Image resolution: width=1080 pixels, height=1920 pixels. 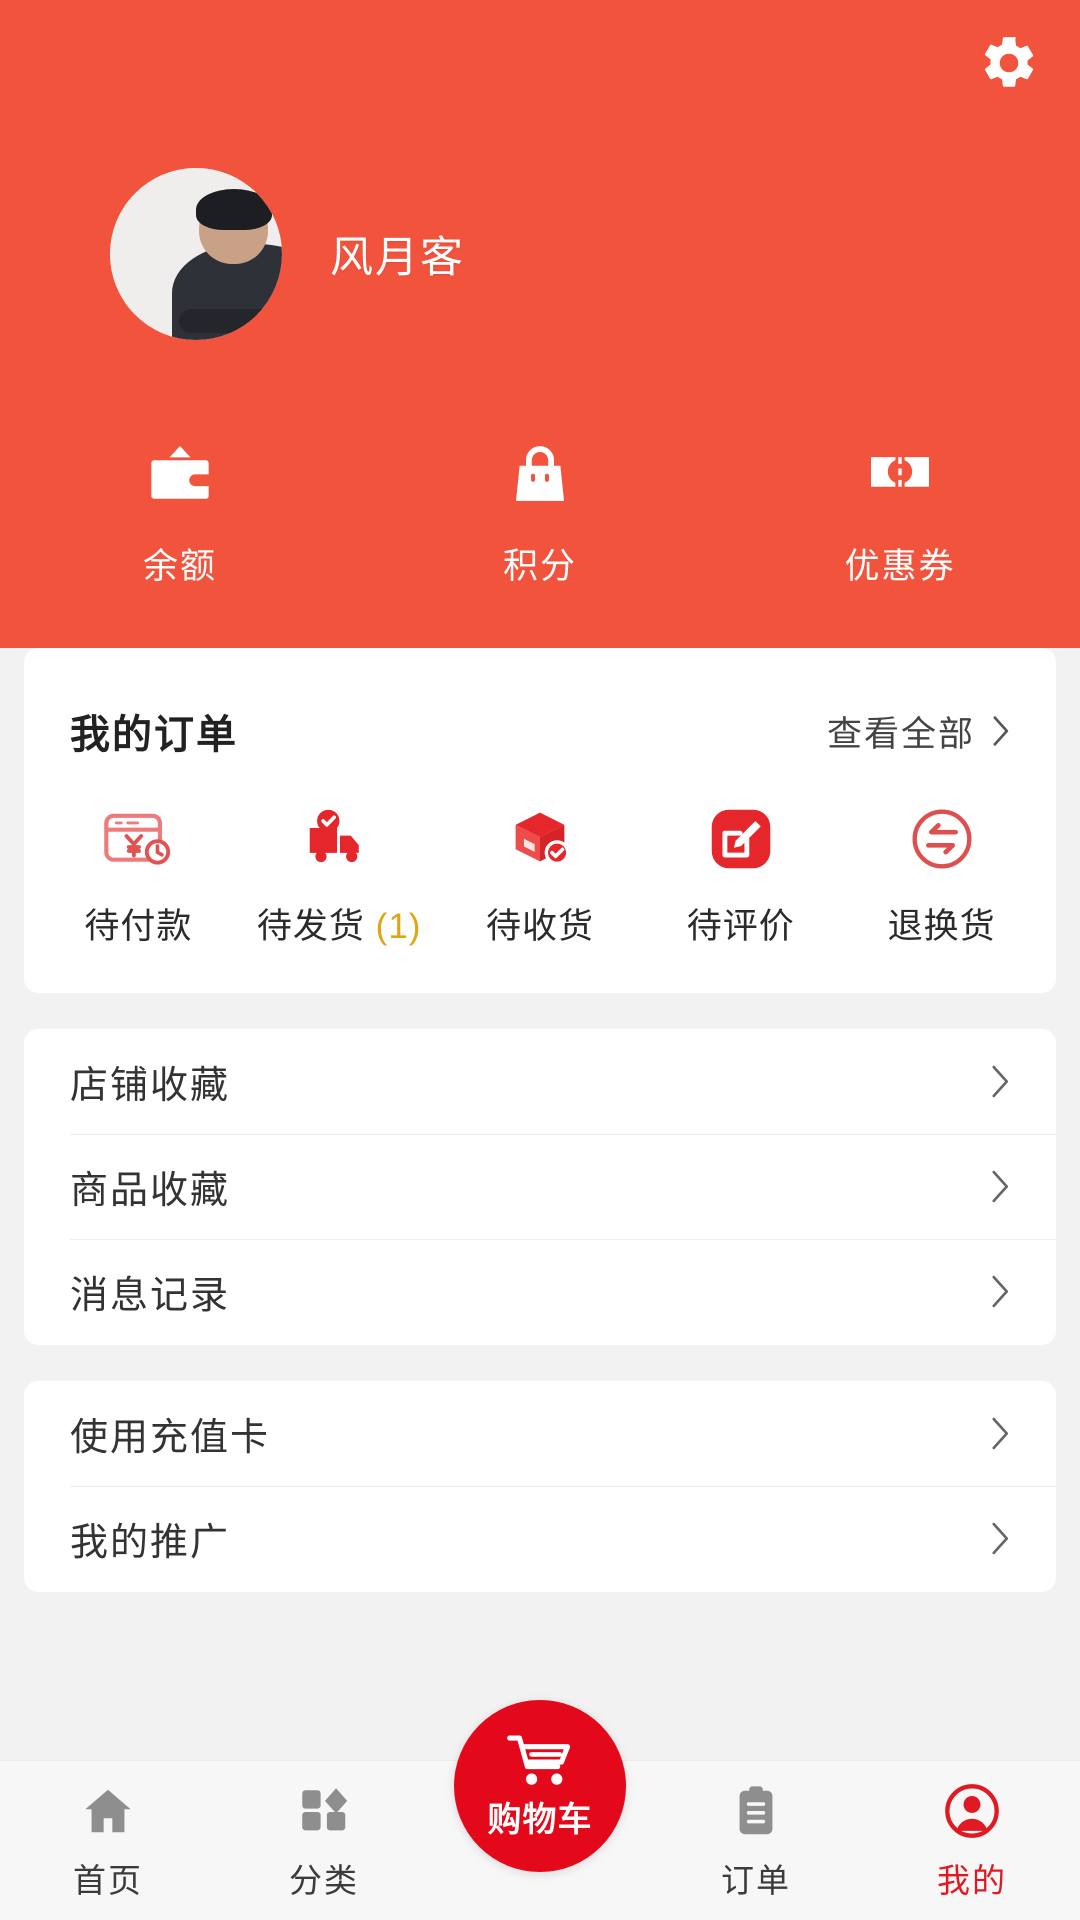 I want to click on stat-points: 积分, so click(x=540, y=509).